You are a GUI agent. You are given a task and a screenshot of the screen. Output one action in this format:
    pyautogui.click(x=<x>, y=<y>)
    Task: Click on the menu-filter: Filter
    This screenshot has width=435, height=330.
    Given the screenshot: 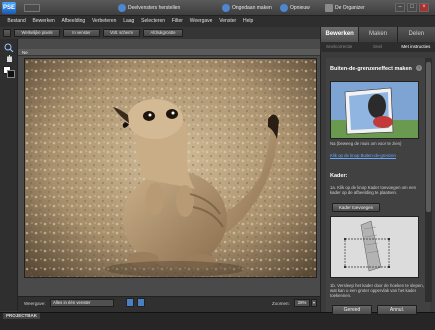 What is the action you would take?
    pyautogui.click(x=177, y=21)
    